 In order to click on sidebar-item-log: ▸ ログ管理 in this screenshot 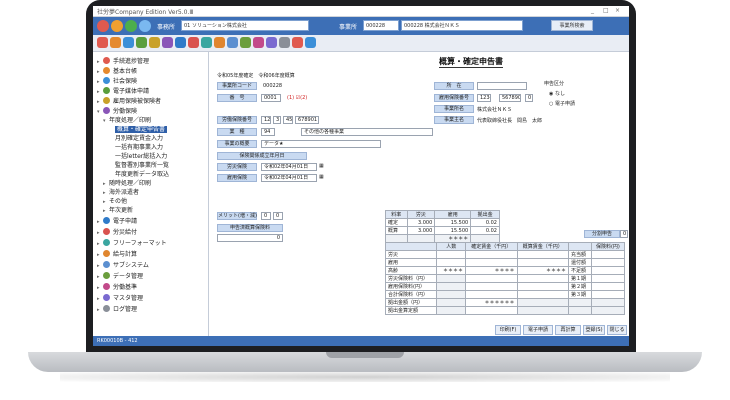, I will do `click(117, 308)`.